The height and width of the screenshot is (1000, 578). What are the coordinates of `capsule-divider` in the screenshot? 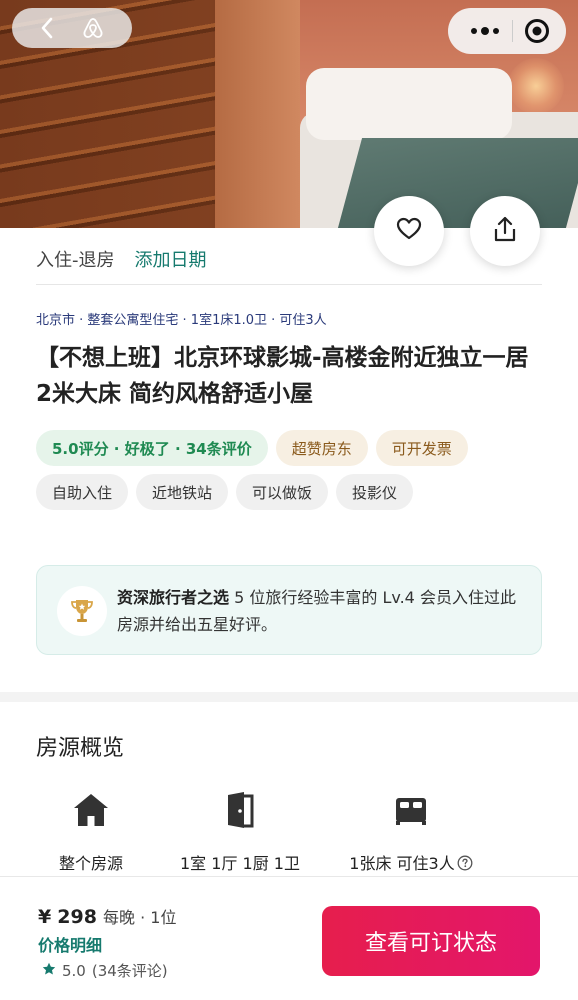 It's located at (512, 31).